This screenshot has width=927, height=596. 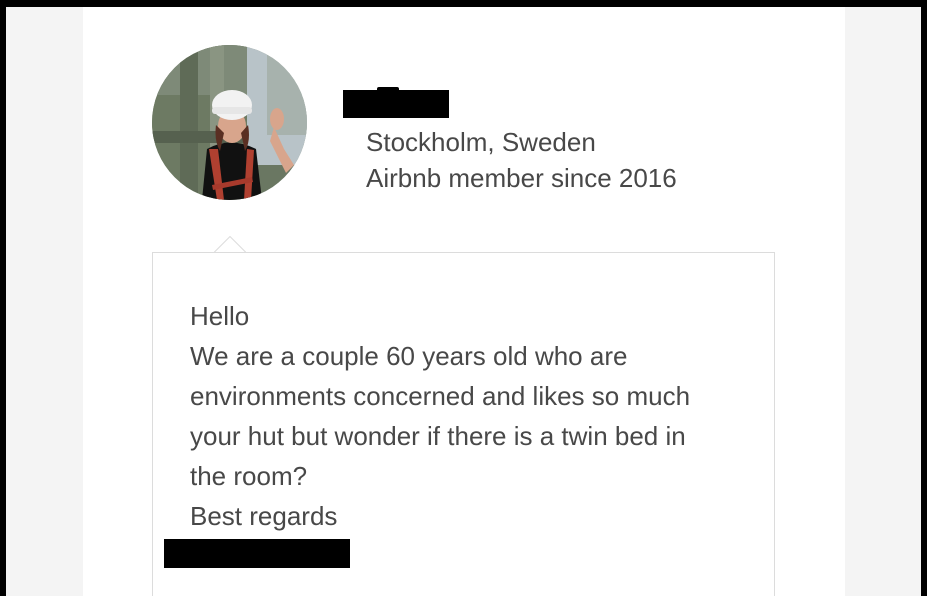 What do you see at coordinates (481, 142) in the screenshot?
I see `host-location: Stockholm, Sweden` at bounding box center [481, 142].